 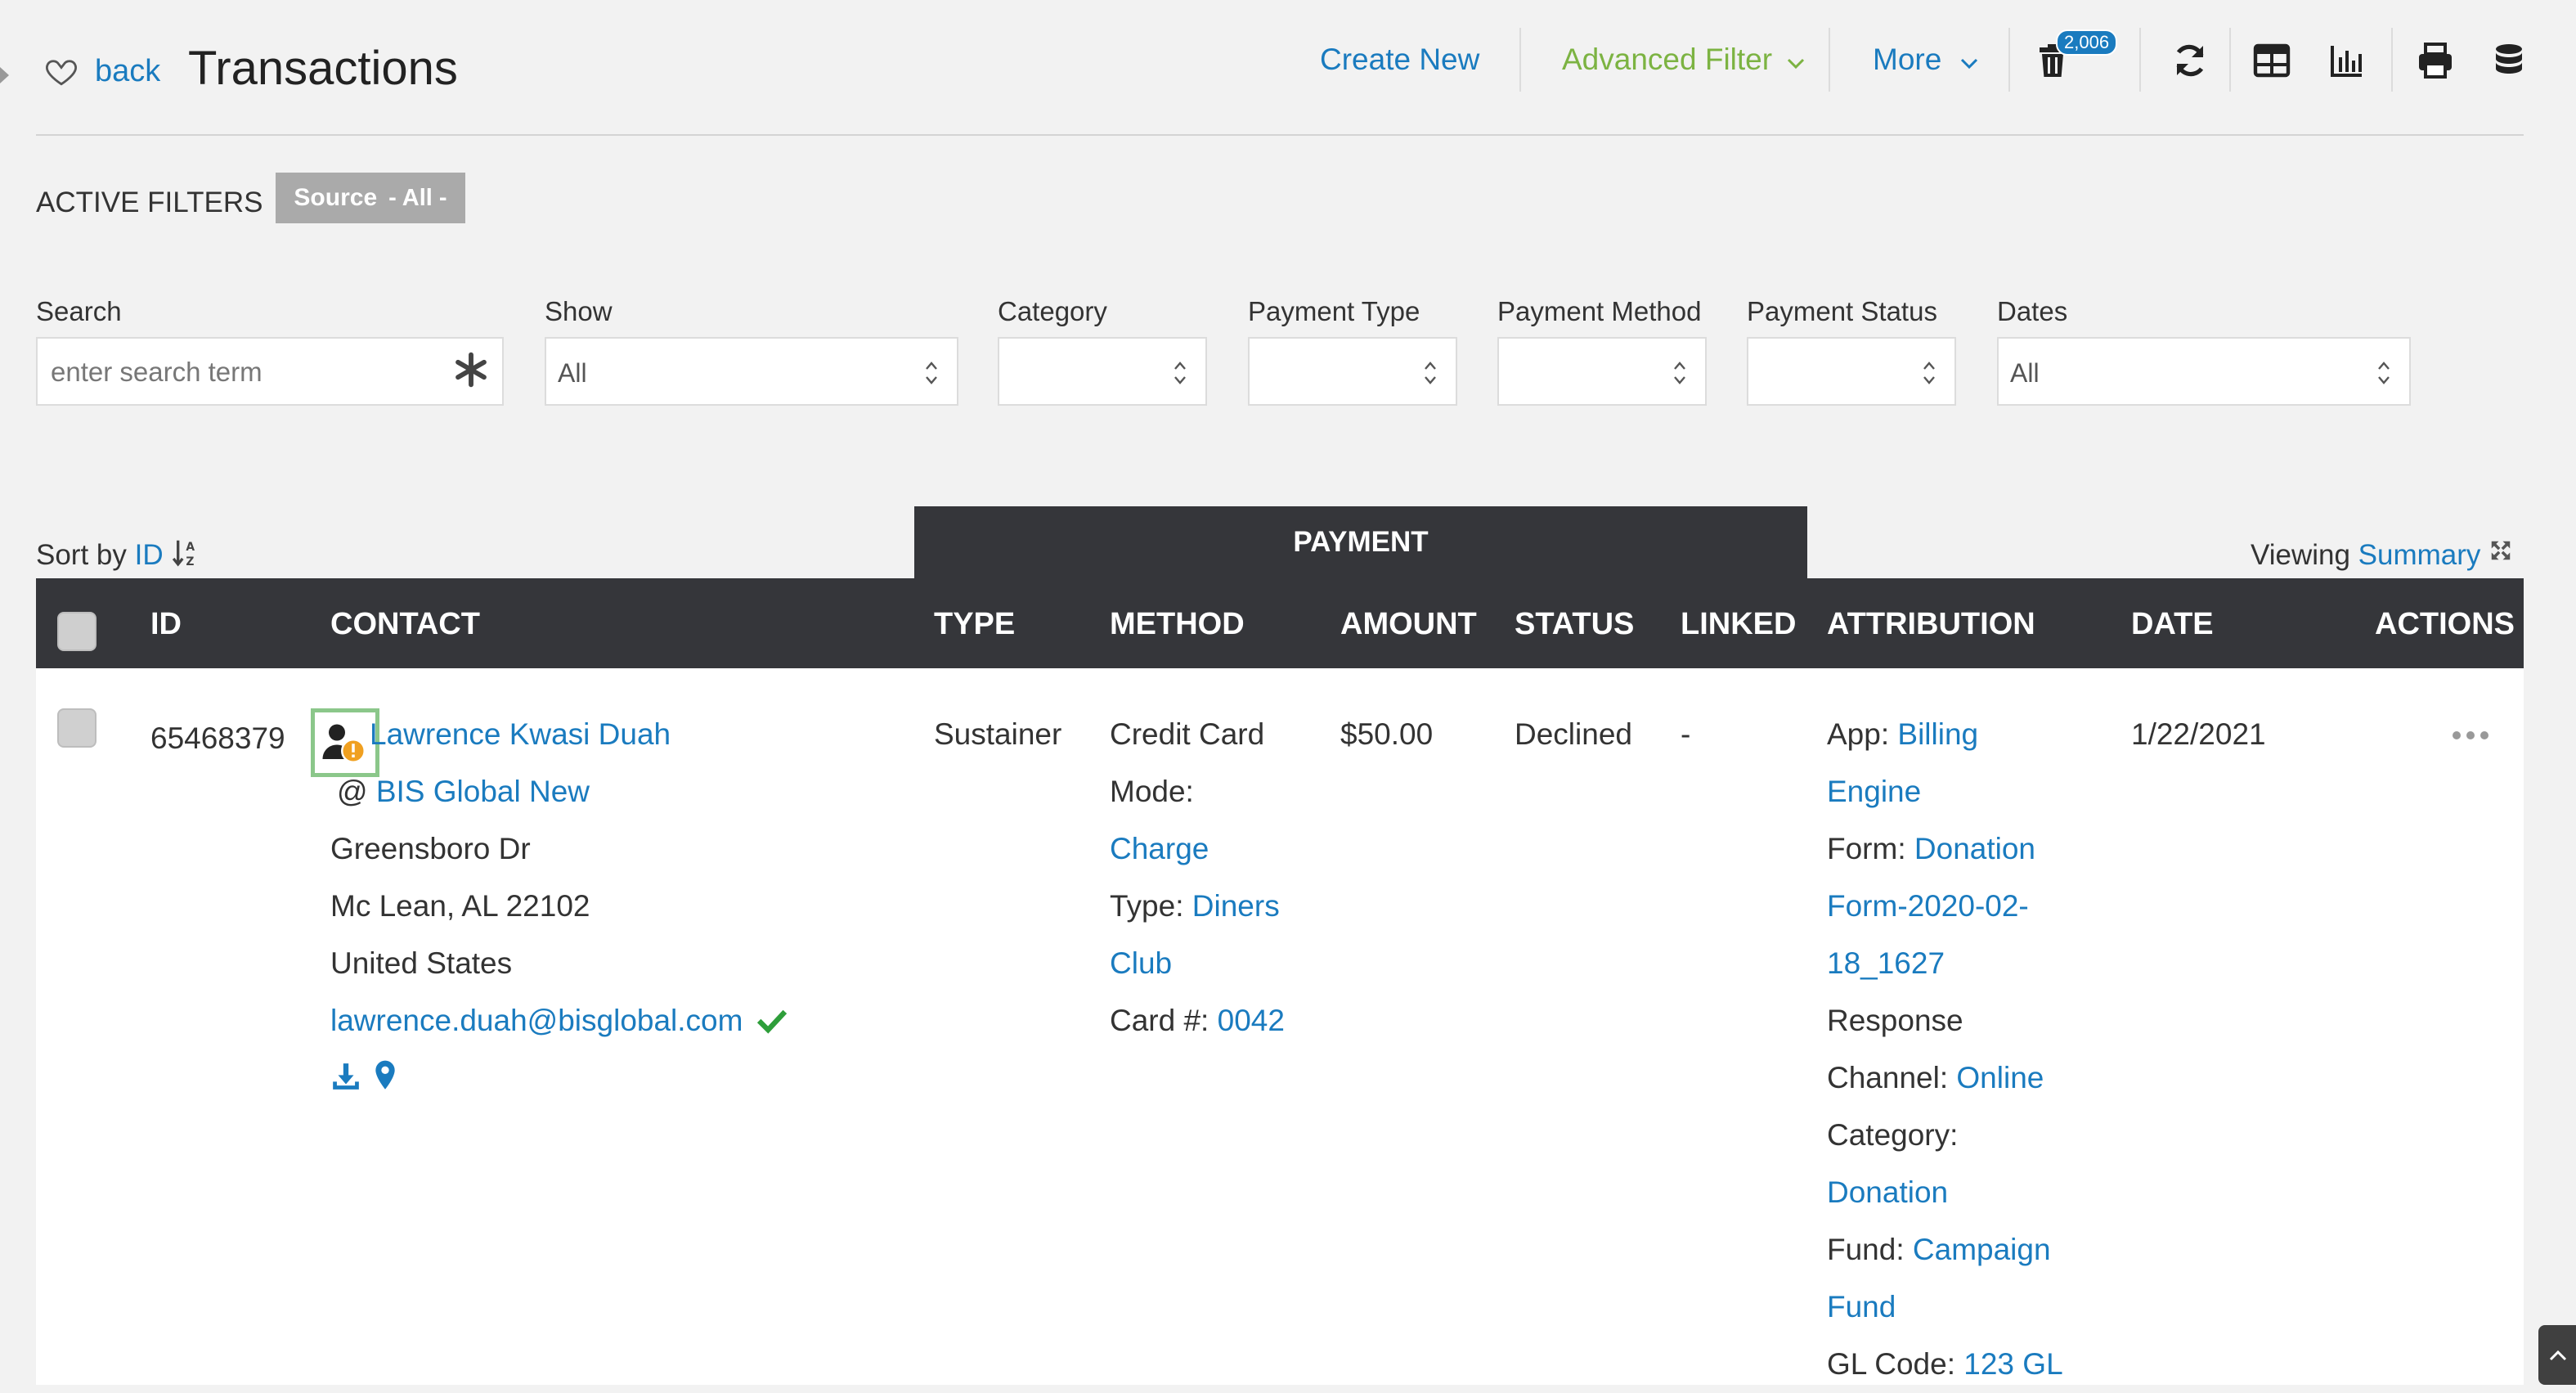 I want to click on select-all-checkbox, so click(x=76, y=631).